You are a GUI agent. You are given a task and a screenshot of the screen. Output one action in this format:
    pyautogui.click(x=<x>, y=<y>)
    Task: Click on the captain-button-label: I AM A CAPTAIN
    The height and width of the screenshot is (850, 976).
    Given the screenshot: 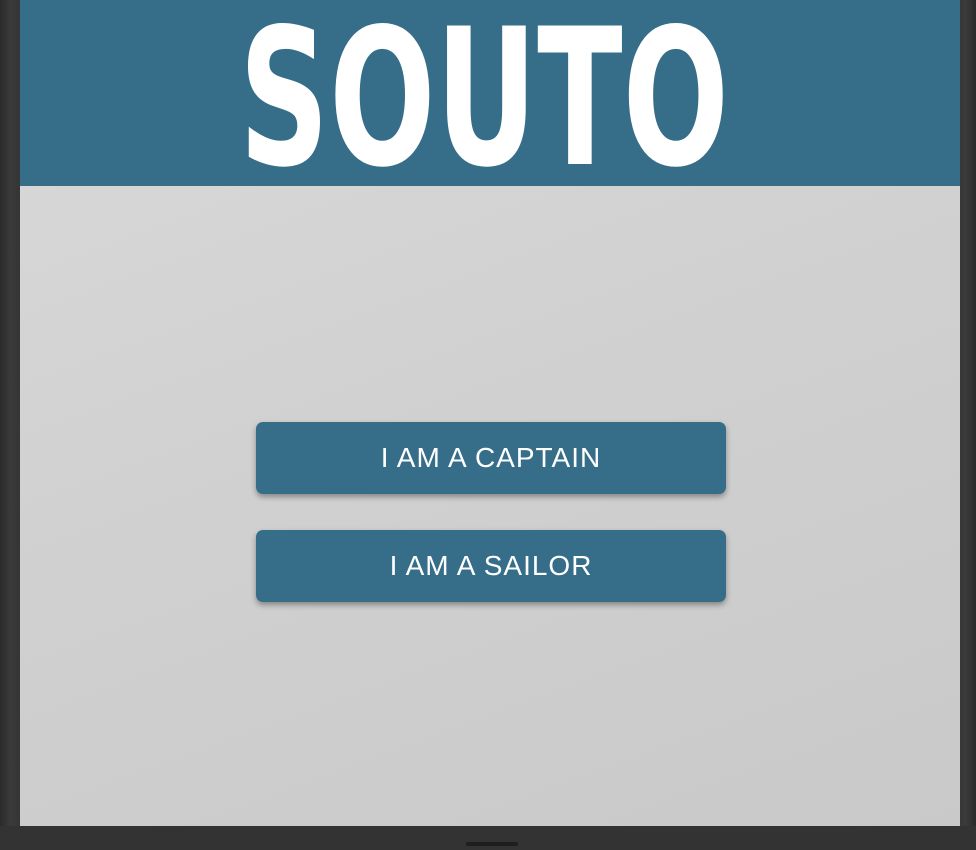 What is the action you would take?
    pyautogui.click(x=491, y=457)
    